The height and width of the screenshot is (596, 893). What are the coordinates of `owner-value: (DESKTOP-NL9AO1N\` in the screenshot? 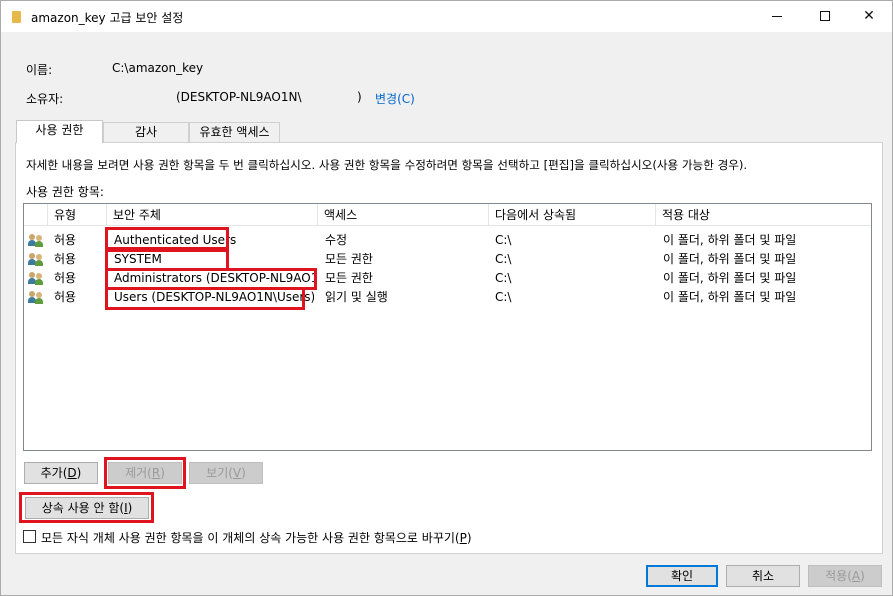 It's located at (239, 97).